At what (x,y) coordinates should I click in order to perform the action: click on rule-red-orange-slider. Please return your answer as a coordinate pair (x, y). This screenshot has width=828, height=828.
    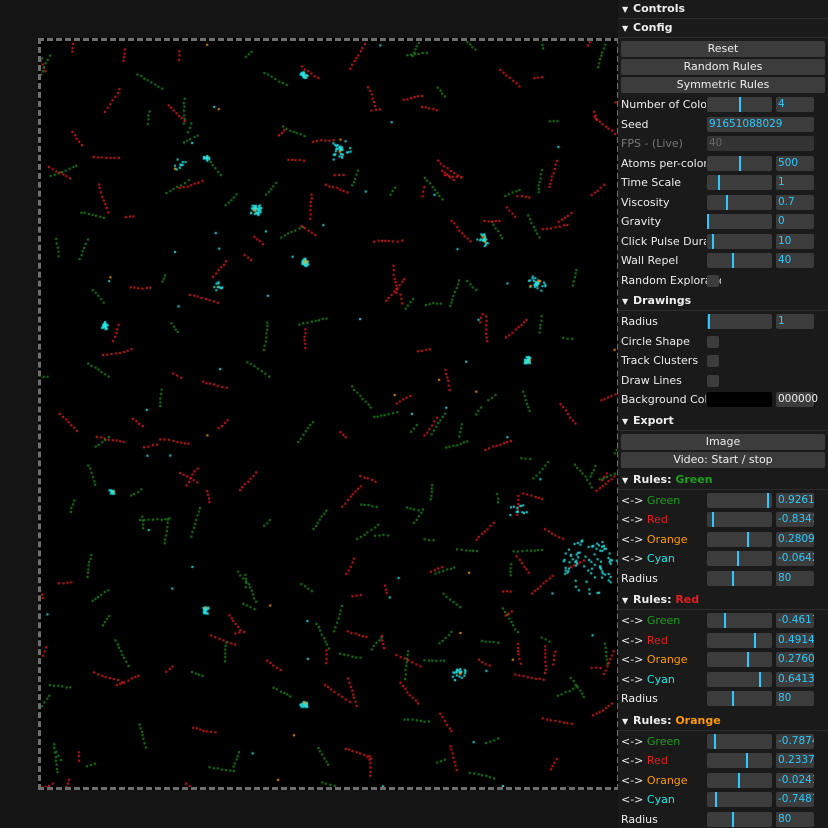
    Looking at the image, I should click on (739, 659).